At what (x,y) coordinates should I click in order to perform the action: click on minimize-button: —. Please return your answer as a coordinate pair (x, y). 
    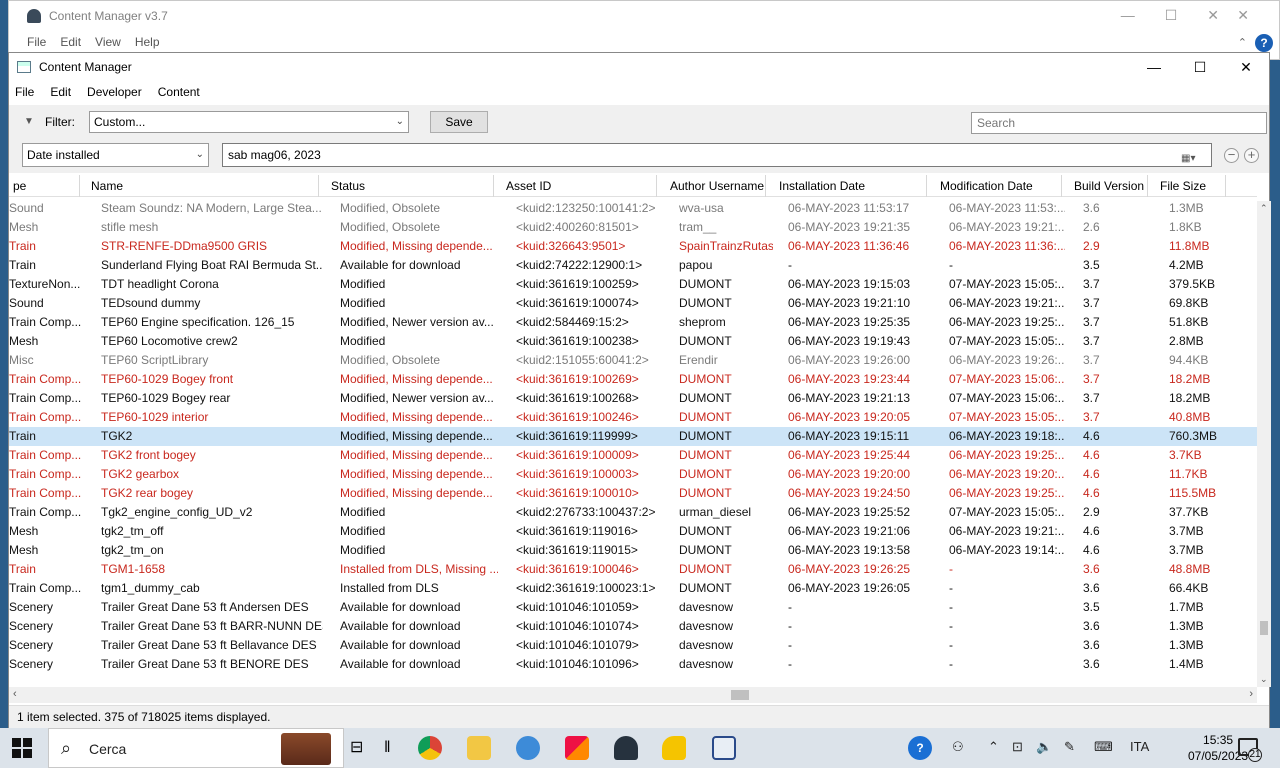
    Looking at the image, I should click on (1154, 67).